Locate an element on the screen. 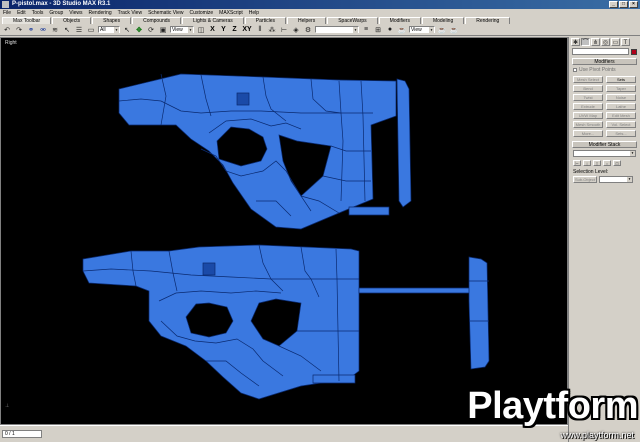  undo-icon: ↶ is located at coordinates (7, 30).